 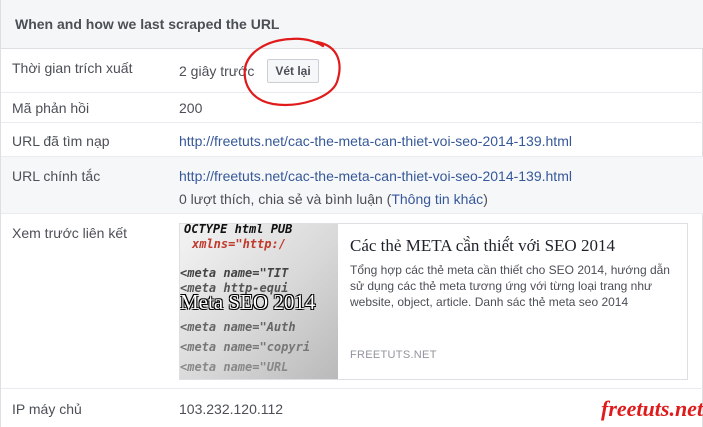 I want to click on thumb-code-line: OCTYPE html PUB, so click(x=238, y=230).